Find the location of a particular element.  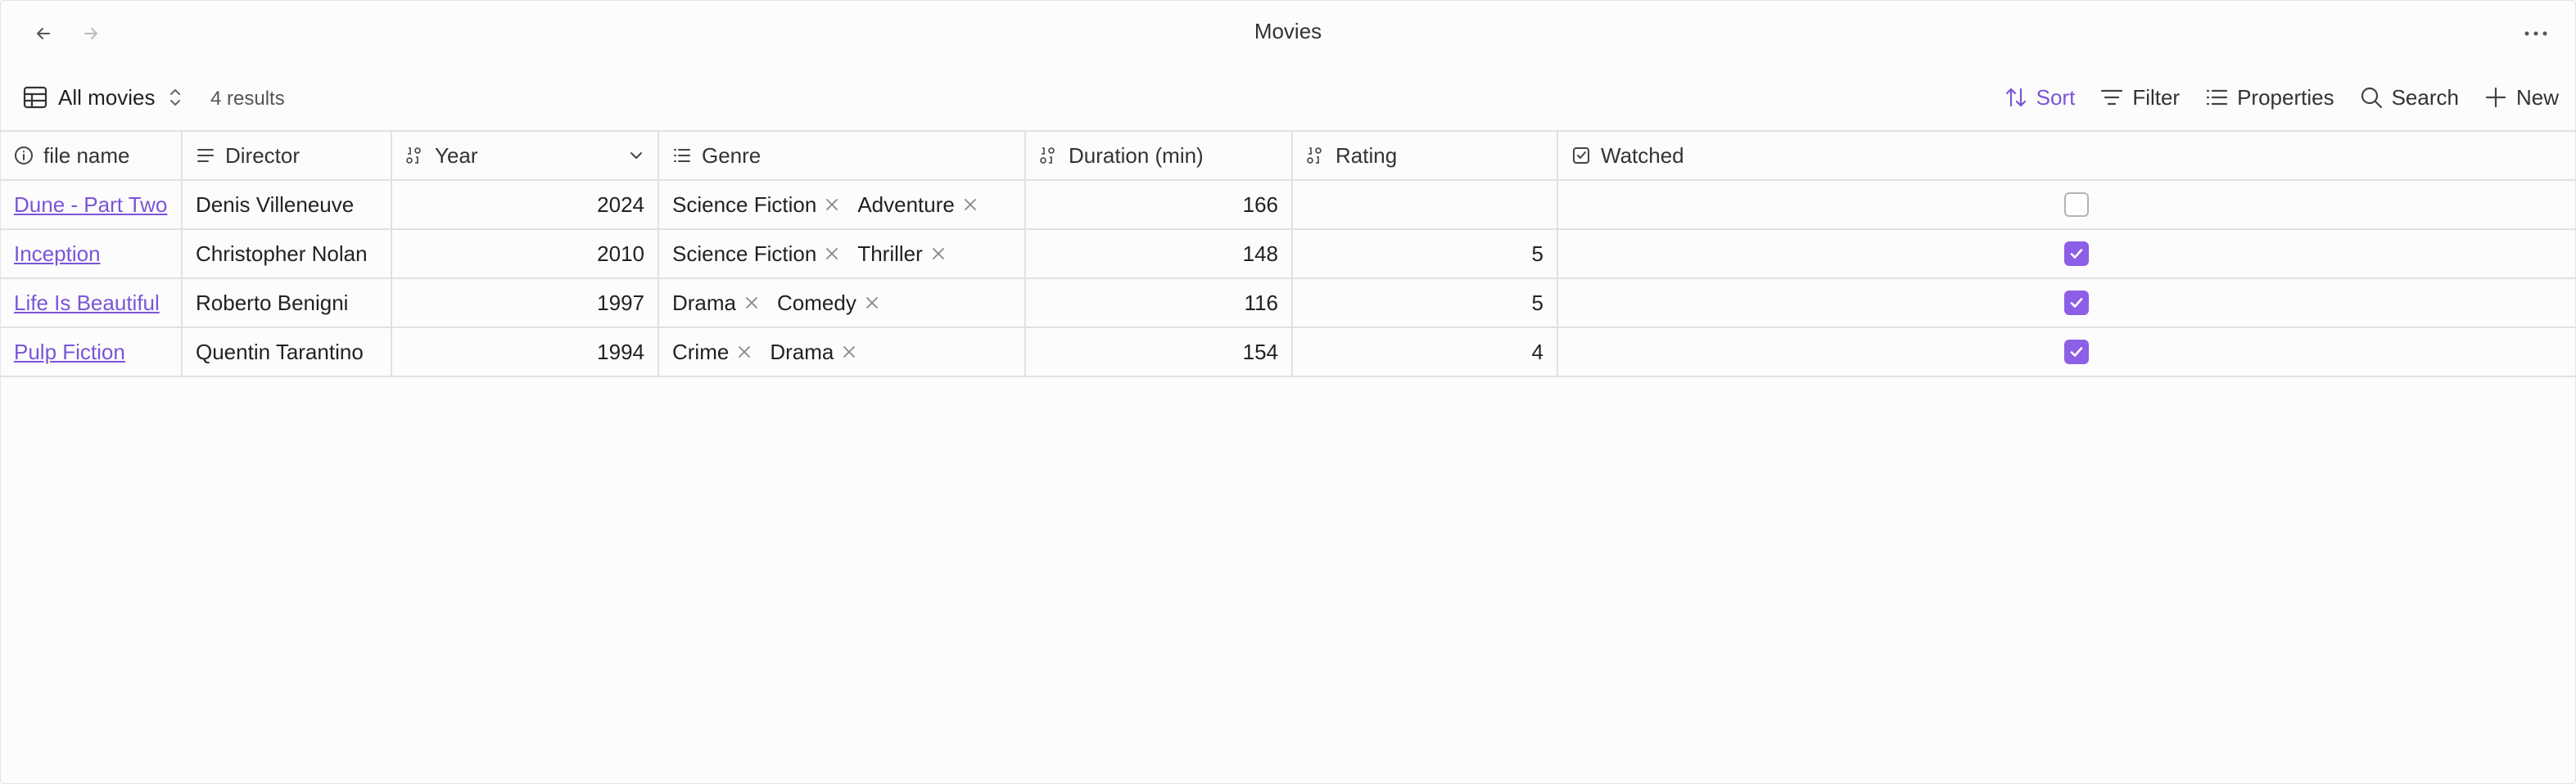

director-cell: Christopher Nolan is located at coordinates (287, 253).